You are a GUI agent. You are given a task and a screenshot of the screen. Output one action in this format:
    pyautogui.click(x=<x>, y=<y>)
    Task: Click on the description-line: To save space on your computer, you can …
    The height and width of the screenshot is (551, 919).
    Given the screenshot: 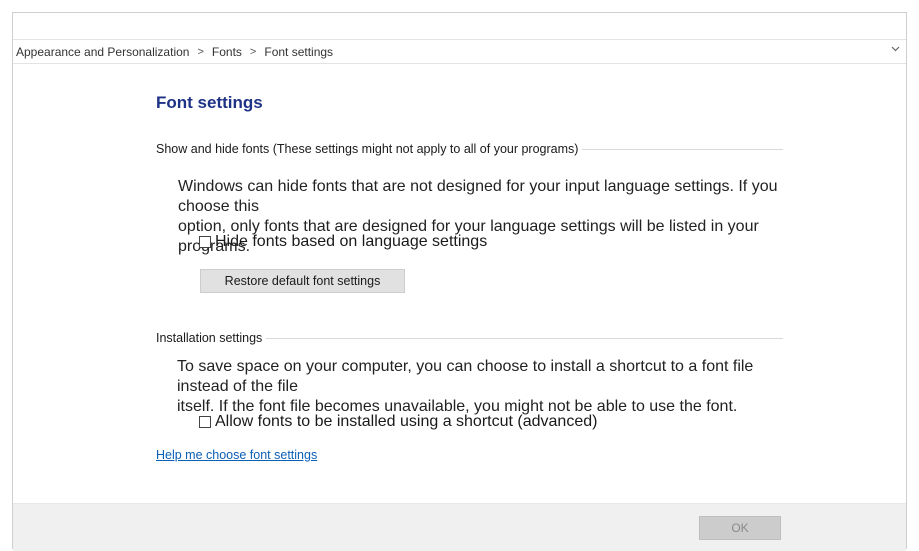 What is the action you would take?
    pyautogui.click(x=465, y=376)
    